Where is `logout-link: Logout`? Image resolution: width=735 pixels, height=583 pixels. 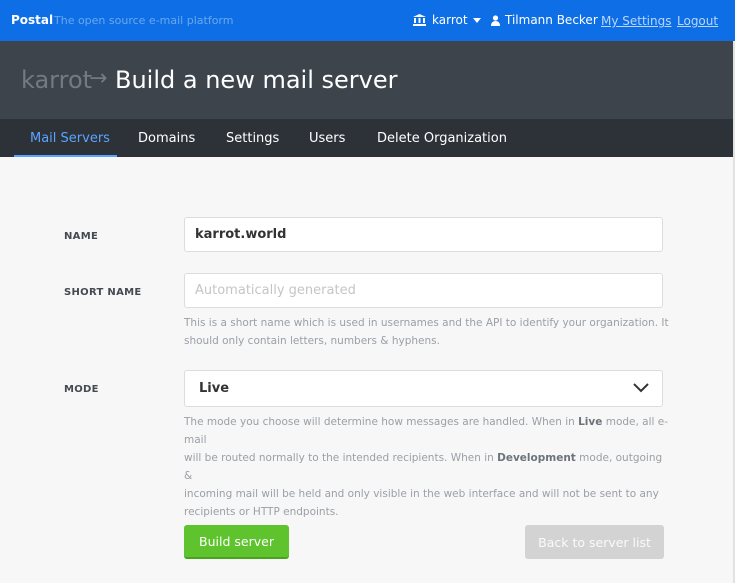 logout-link: Logout is located at coordinates (697, 21).